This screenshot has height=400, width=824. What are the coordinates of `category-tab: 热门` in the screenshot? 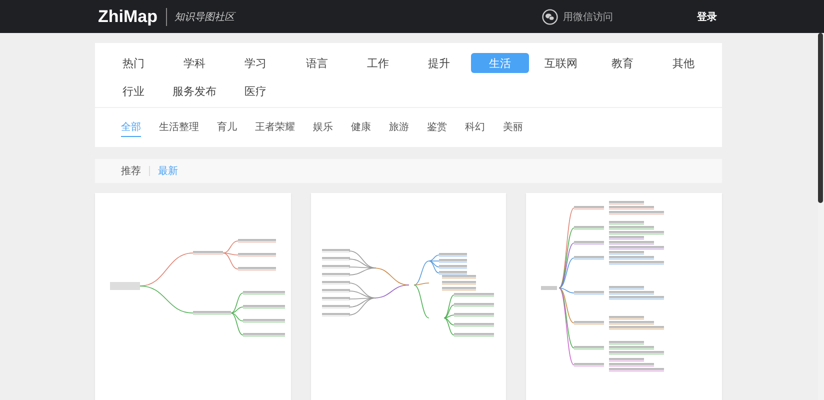 It's located at (133, 63).